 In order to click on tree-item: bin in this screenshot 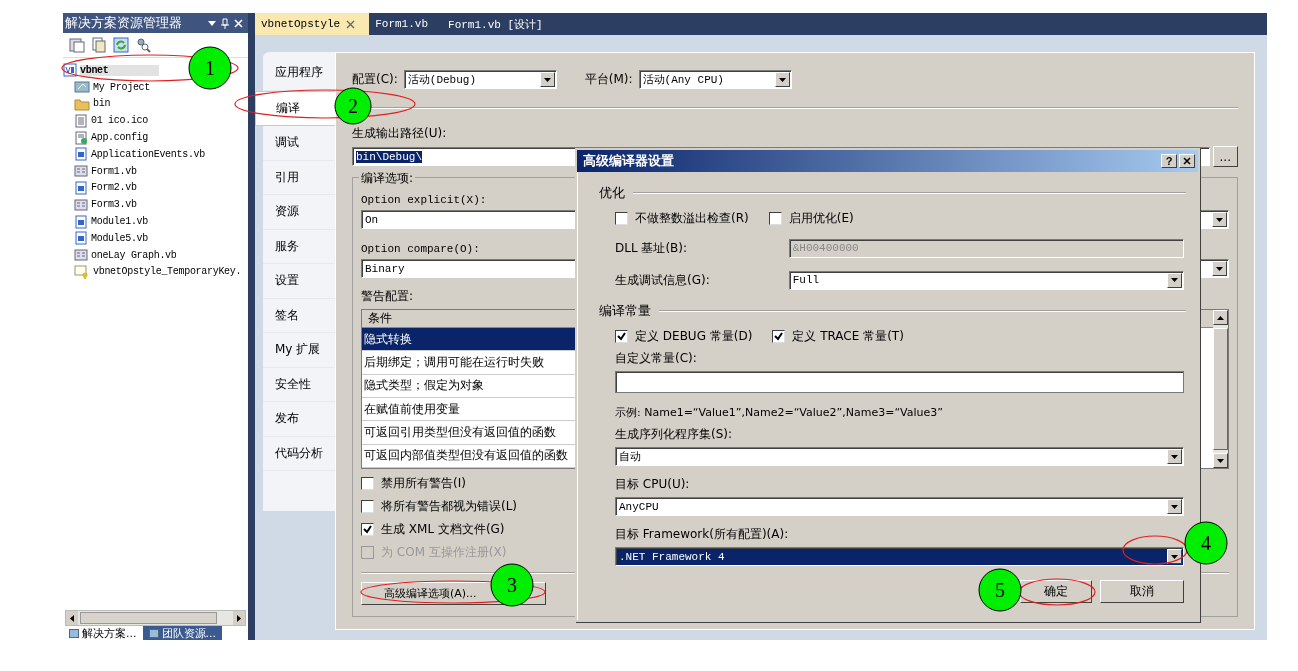, I will do `click(161, 104)`.